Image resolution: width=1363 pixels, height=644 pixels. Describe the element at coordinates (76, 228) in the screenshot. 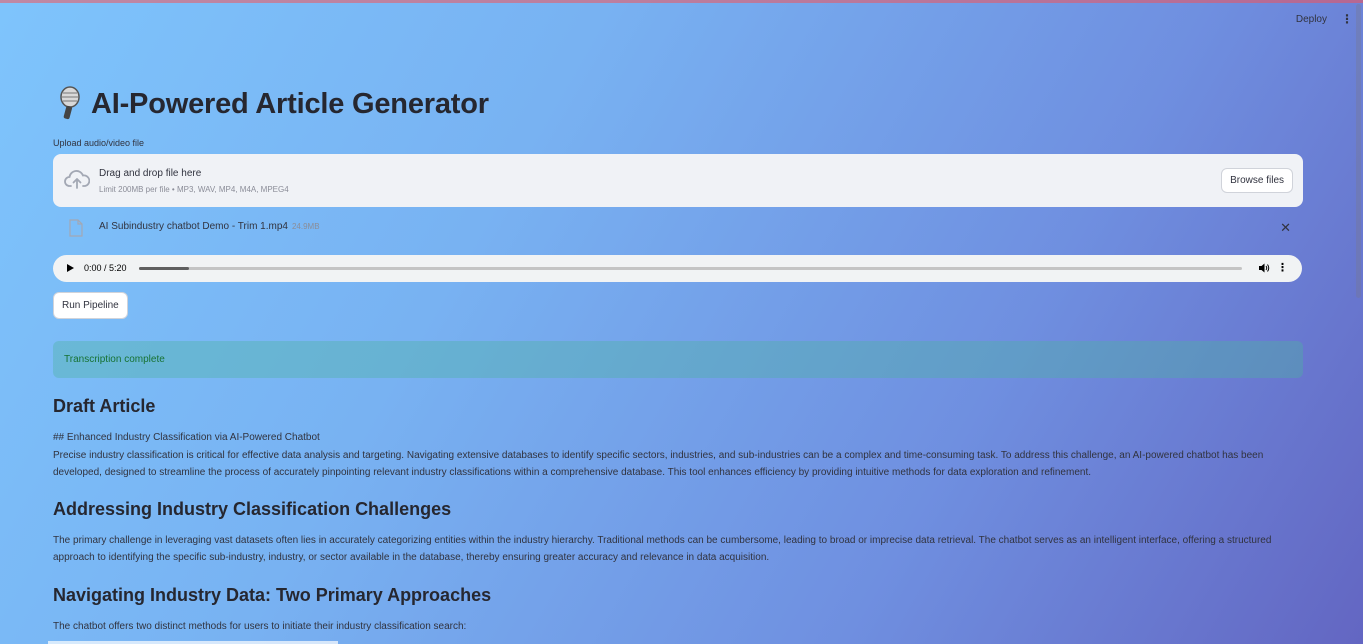

I see `file-icon` at that location.